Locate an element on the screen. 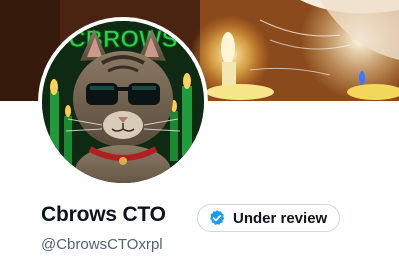 The image size is (399, 270). verification-status-label: Under review is located at coordinates (280, 218).